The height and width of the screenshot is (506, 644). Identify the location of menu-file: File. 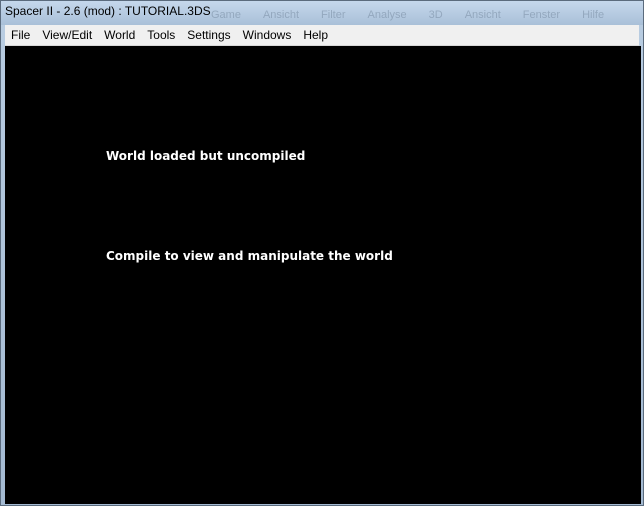
(20, 35).